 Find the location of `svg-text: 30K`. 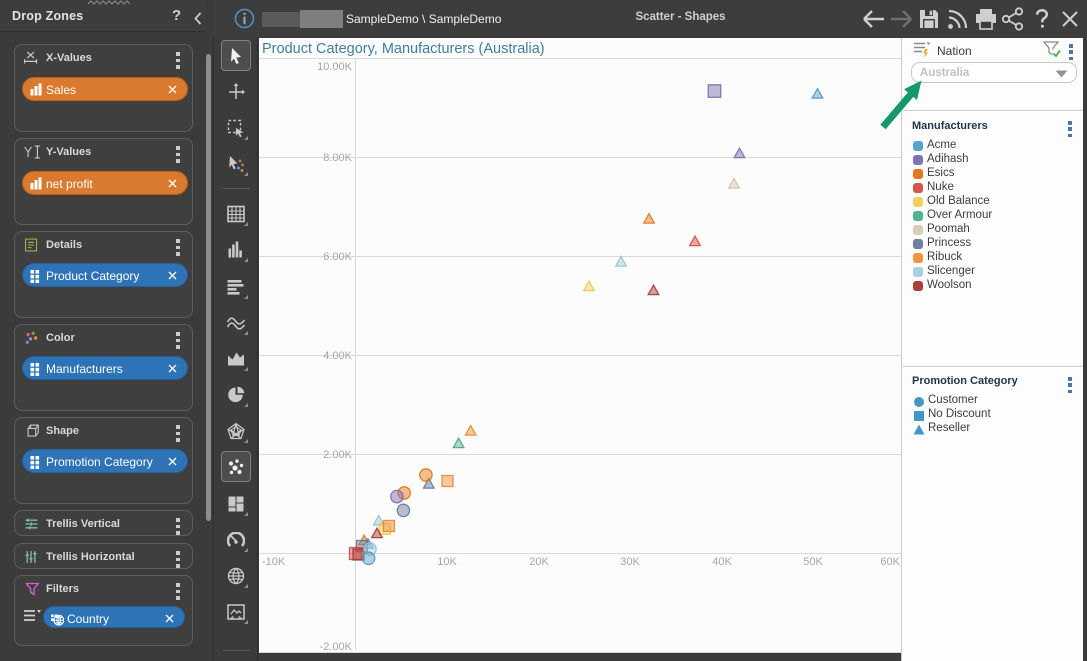

svg-text: 30K is located at coordinates (630, 562).